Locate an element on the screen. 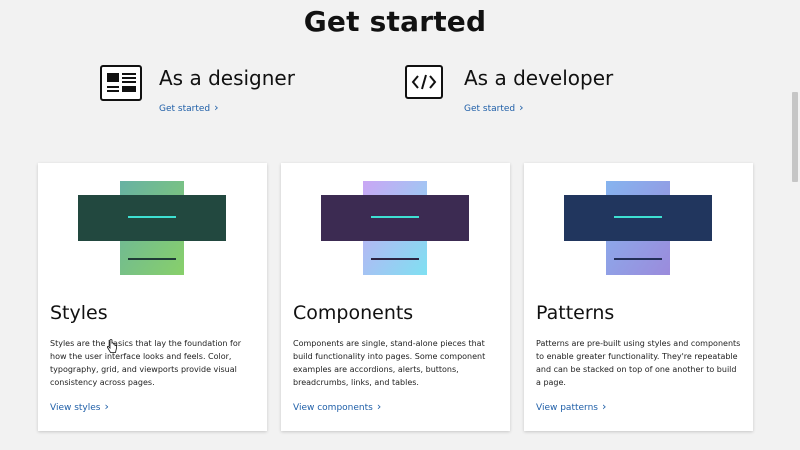 This screenshot has height=450, width=800. developer-get-started-label: Get started is located at coordinates (490, 109).